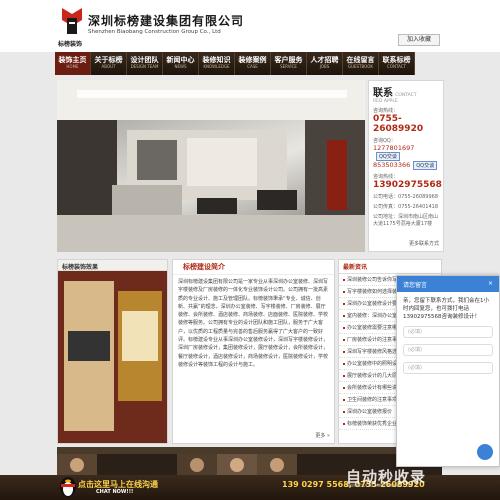 This screenshot has width=500, height=500. What do you see at coordinates (419, 40) in the screenshot?
I see `add-favorite-button: 加入收藏` at bounding box center [419, 40].